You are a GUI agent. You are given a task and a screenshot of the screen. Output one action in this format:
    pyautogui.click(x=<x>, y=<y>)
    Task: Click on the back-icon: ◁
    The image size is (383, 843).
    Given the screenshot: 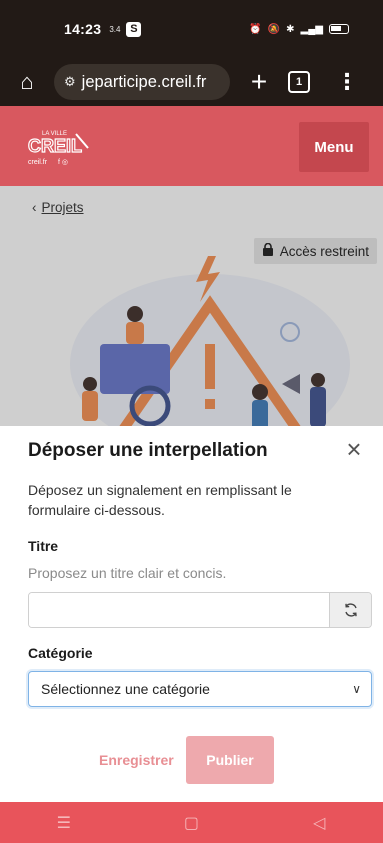 What is the action you would take?
    pyautogui.click(x=319, y=823)
    